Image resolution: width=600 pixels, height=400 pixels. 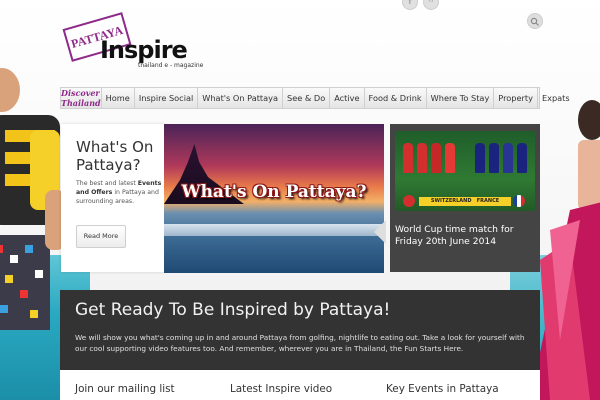 I want to click on slider-next-arrow, so click(x=380, y=232).